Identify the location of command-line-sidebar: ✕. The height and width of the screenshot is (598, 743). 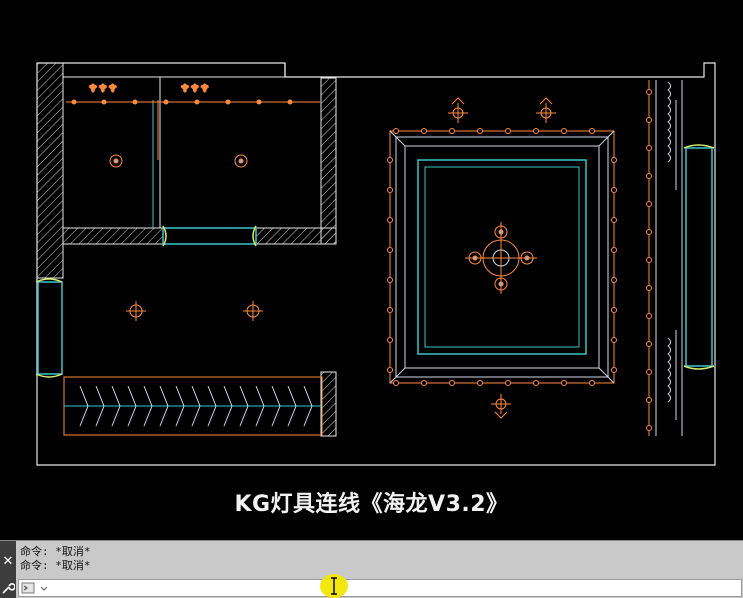
(8, 569).